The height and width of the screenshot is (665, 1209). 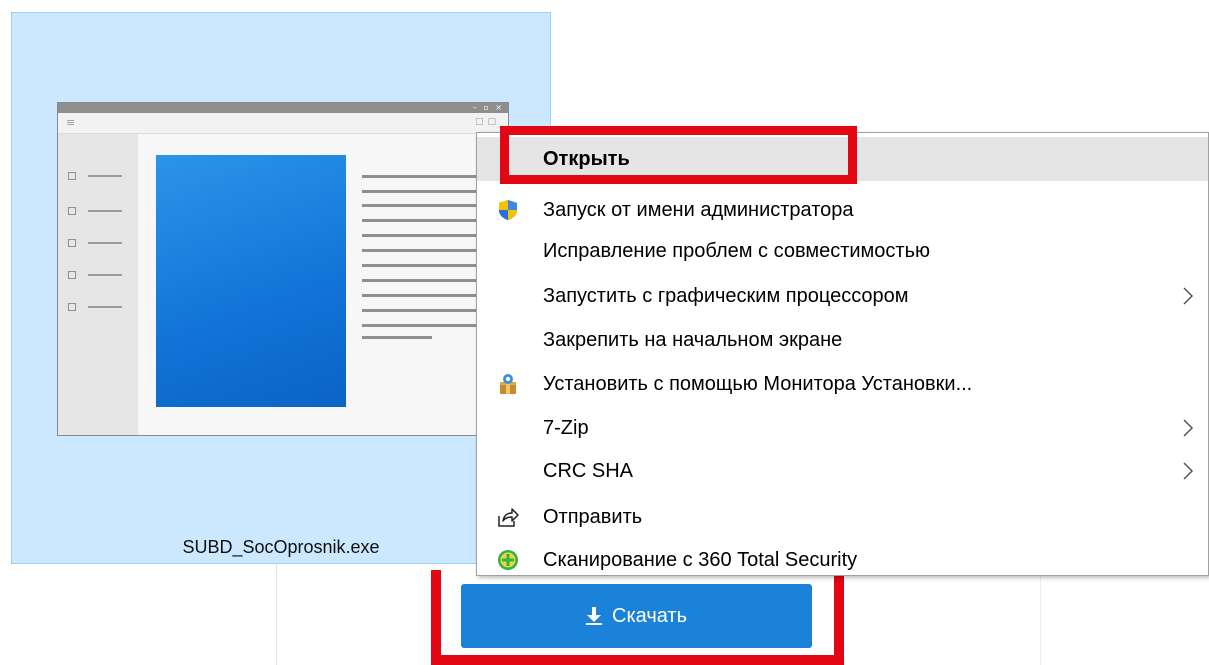 What do you see at coordinates (487, 122) in the screenshot?
I see `toolbar-icons: □□` at bounding box center [487, 122].